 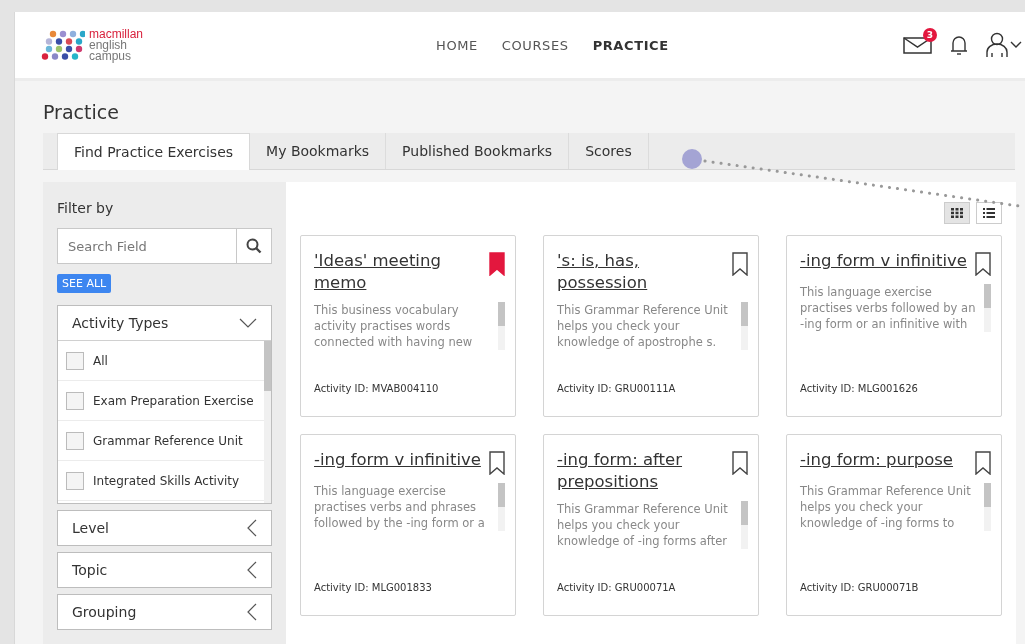 What do you see at coordinates (959, 45) in the screenshot?
I see `bell-icon` at bounding box center [959, 45].